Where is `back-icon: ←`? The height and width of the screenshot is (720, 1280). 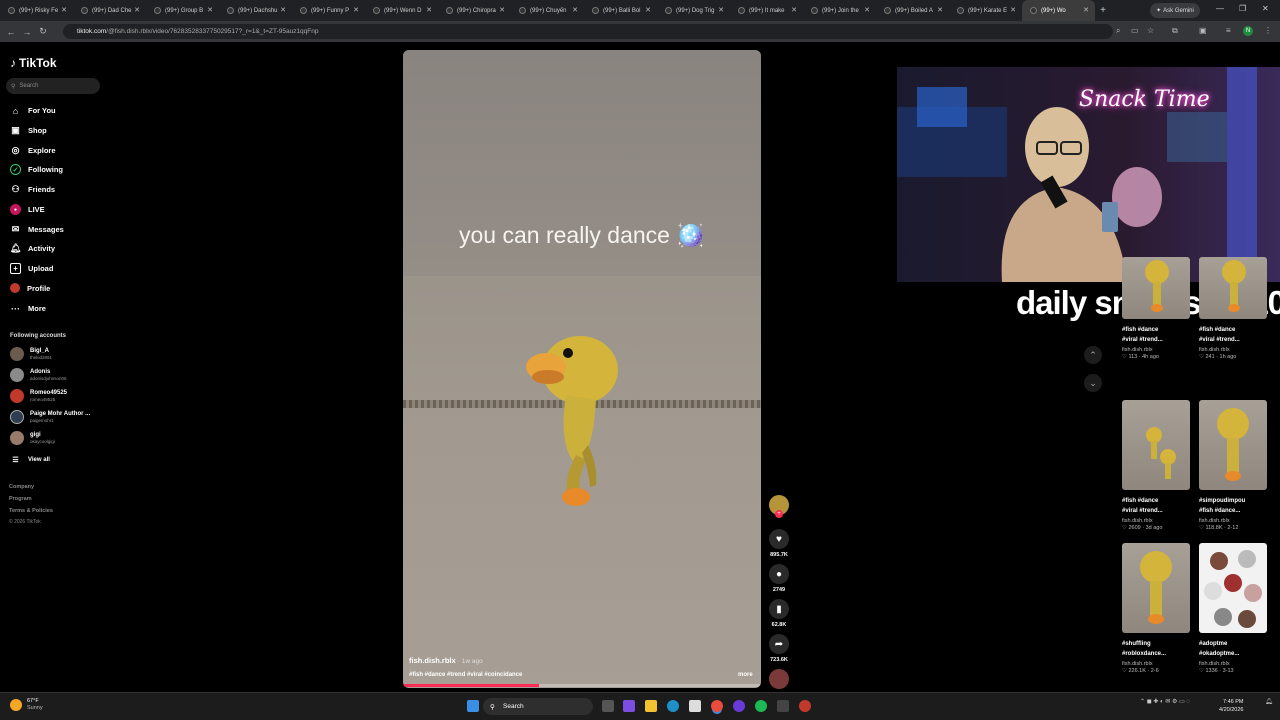
back-icon: ← is located at coordinates (11, 32).